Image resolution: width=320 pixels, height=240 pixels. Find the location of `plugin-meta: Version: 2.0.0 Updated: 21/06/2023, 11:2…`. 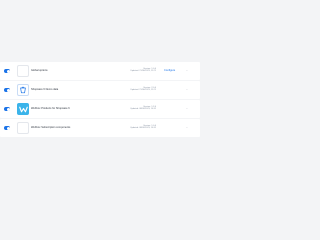

plugin-meta: Version: 2.0.0 Updated: 21/06/2023, 11:2… is located at coordinates (143, 89).